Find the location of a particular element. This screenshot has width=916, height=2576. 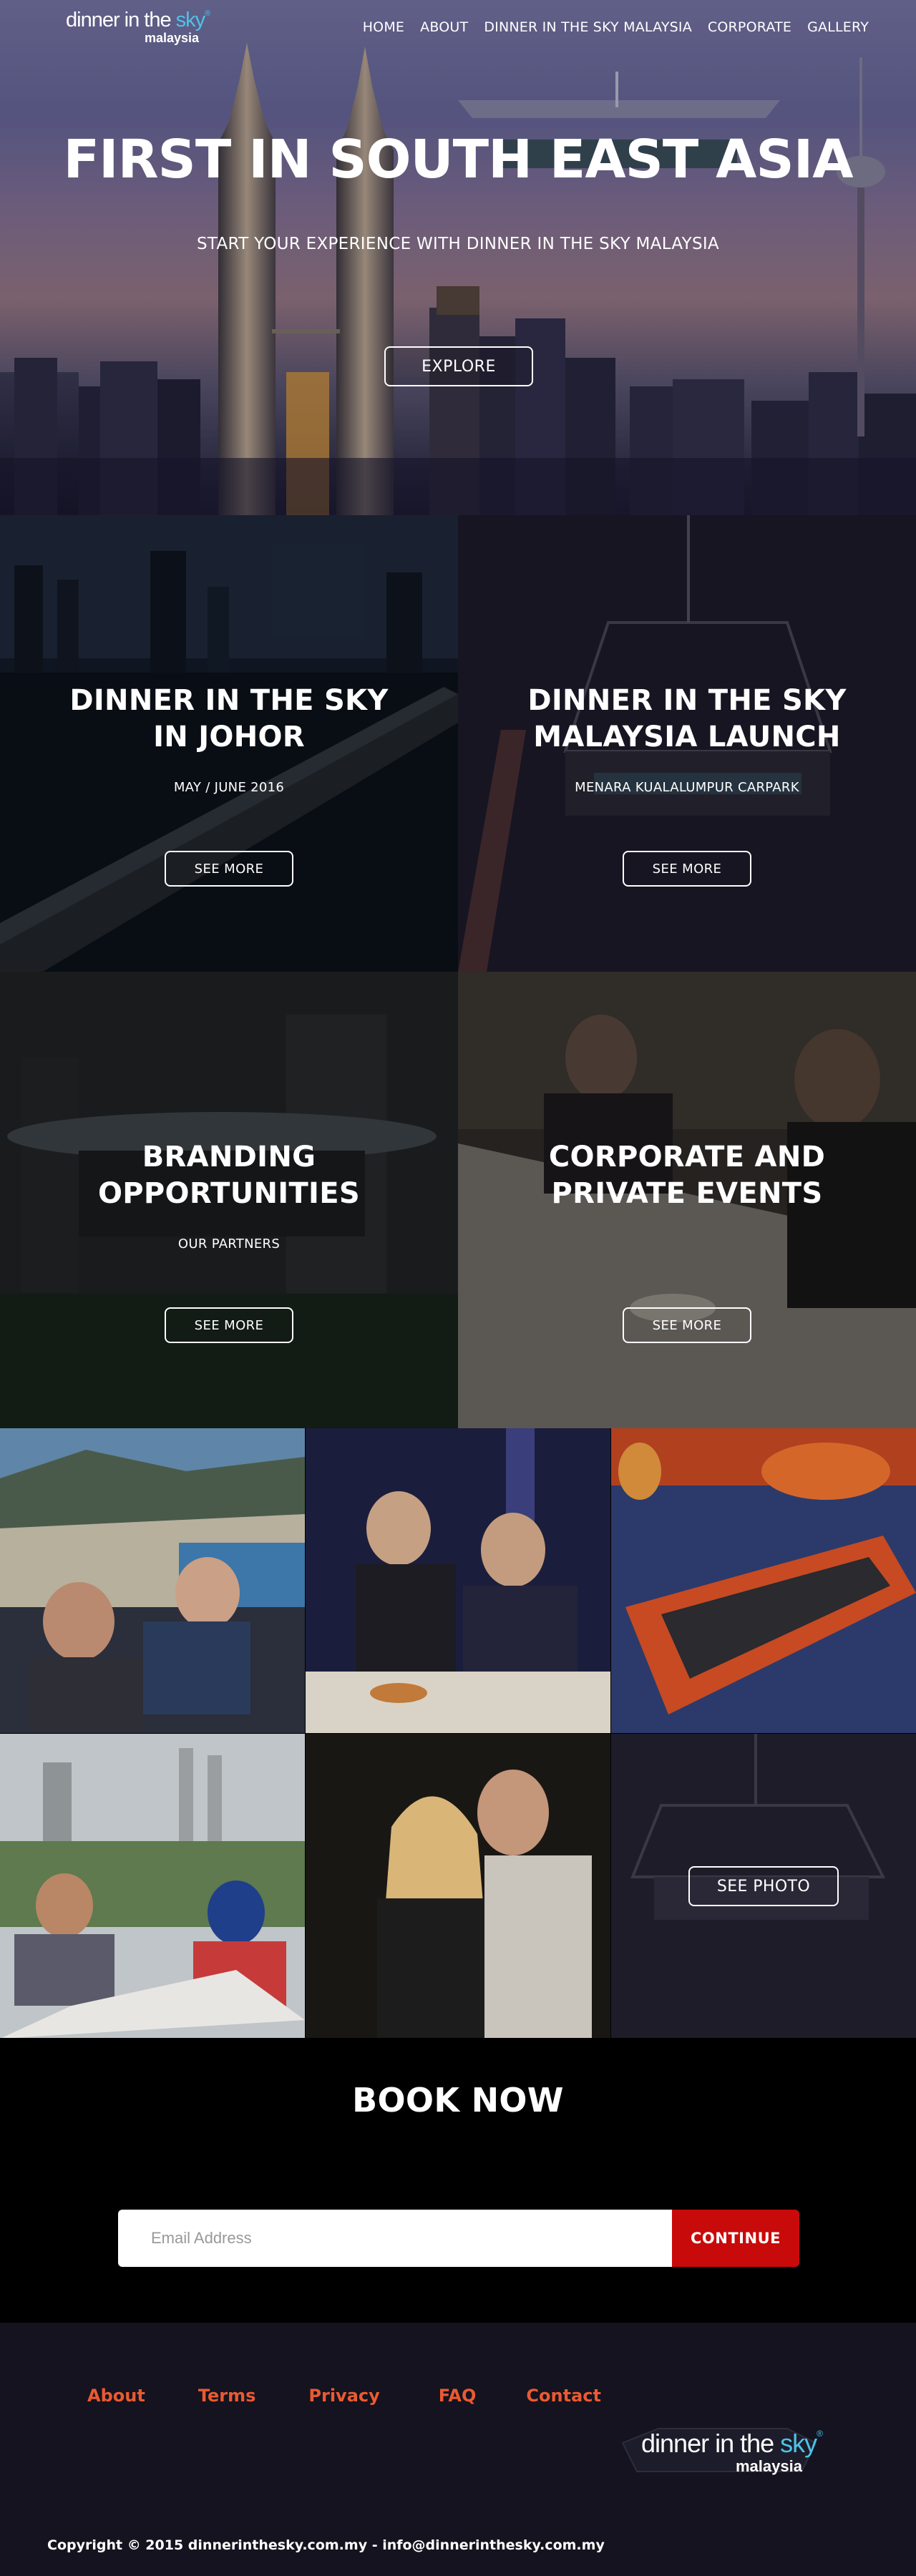

tile-subtitle: MENARA KUALALUMPUR CARPARK is located at coordinates (687, 788).